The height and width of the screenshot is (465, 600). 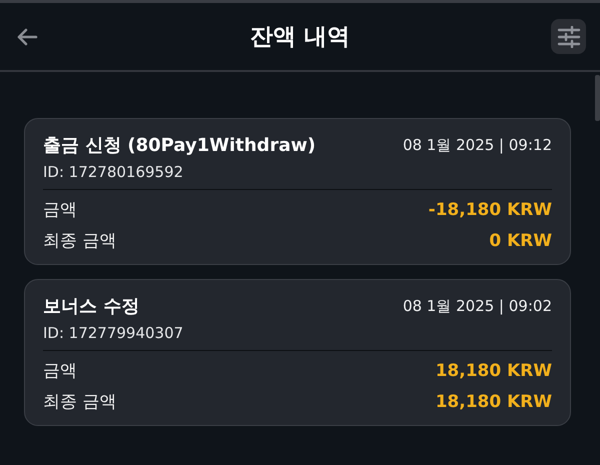 What do you see at coordinates (477, 306) in the screenshot?
I see `transaction-date: 08 1월 2025 | 09:02` at bounding box center [477, 306].